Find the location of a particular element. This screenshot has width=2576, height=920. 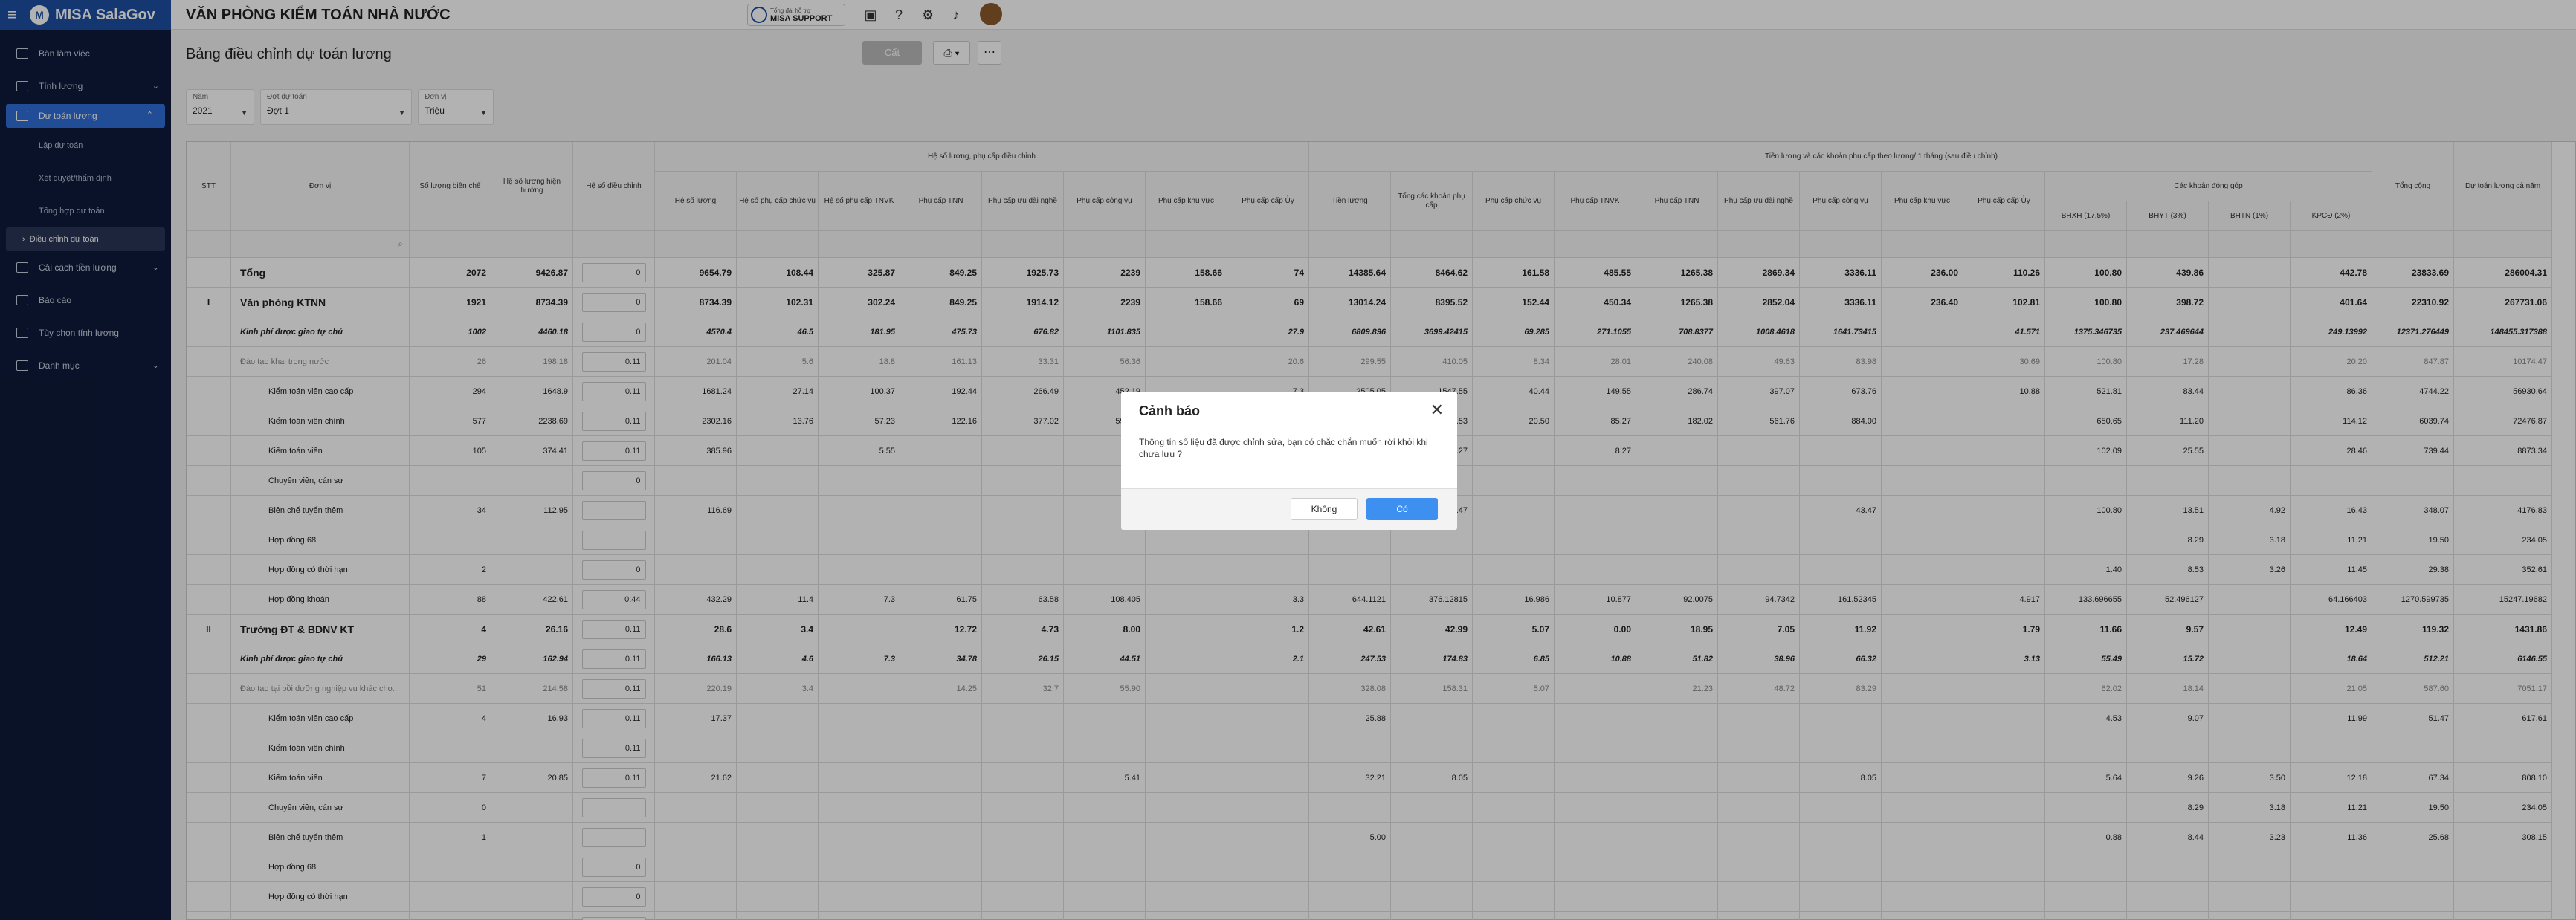

yes-button: Có is located at coordinates (1402, 509).